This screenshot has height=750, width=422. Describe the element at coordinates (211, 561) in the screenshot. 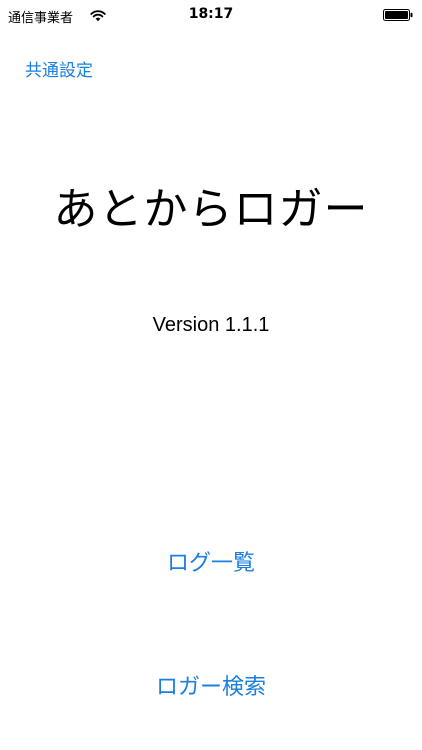

I see `log-list-button: ログ一覧` at that location.